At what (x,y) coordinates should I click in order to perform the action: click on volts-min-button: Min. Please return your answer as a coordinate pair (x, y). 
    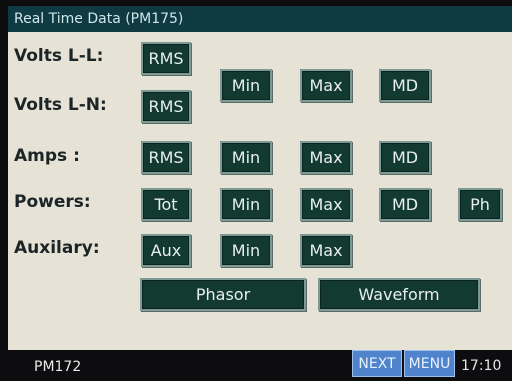
    Looking at the image, I should click on (246, 85).